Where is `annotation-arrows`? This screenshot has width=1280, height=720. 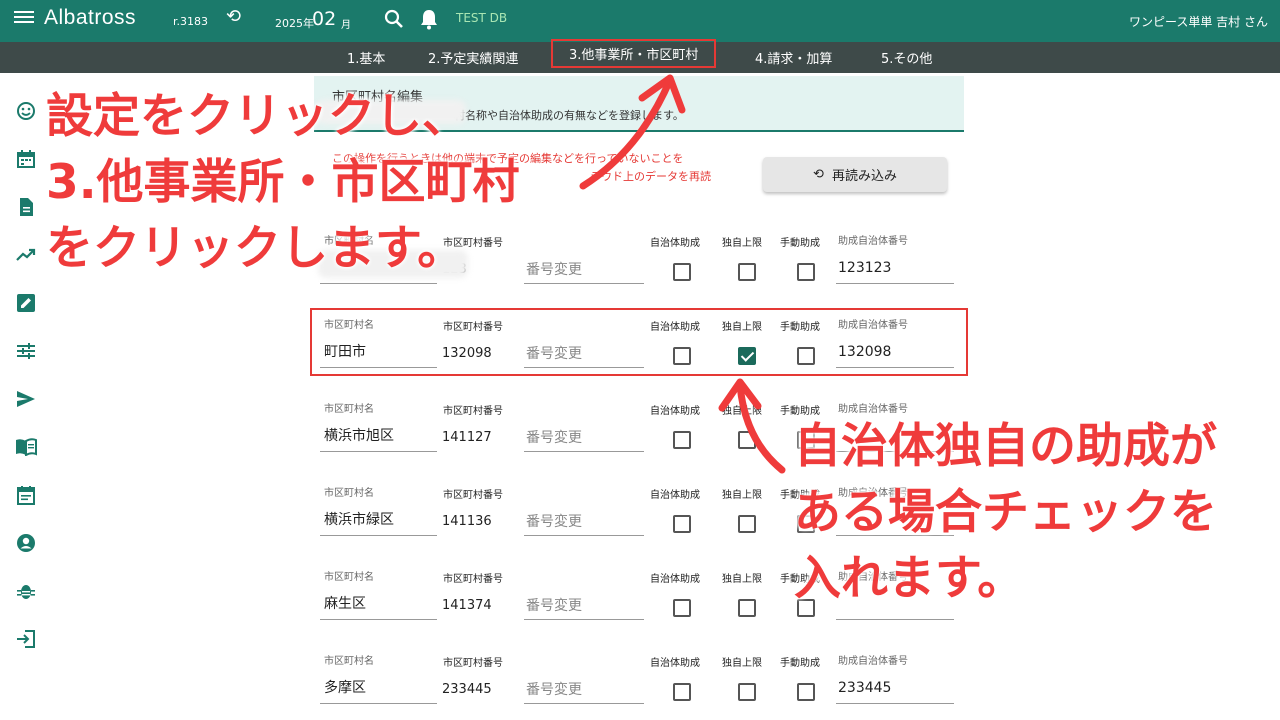
annotation-arrows is located at coordinates (682, 274).